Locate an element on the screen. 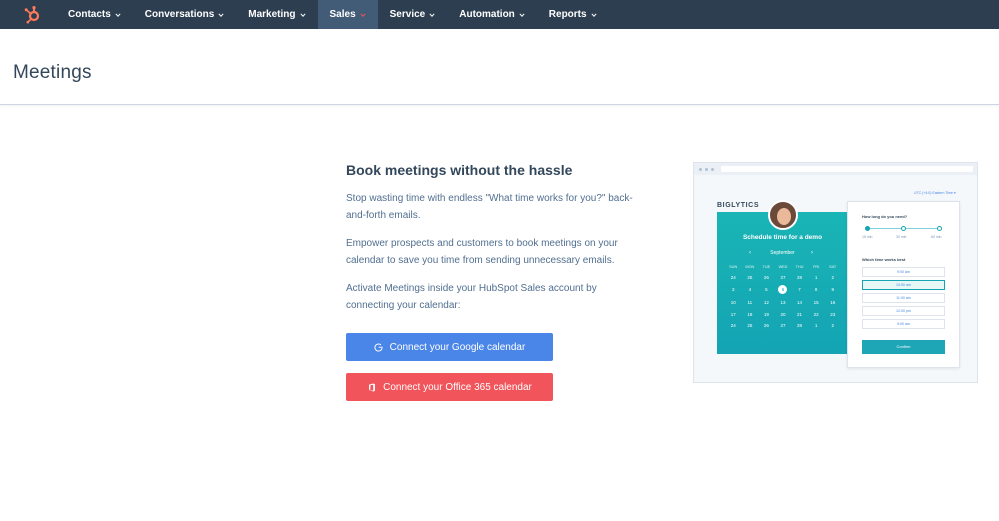 The width and height of the screenshot is (999, 521). calendar-day: 3 is located at coordinates (733, 289).